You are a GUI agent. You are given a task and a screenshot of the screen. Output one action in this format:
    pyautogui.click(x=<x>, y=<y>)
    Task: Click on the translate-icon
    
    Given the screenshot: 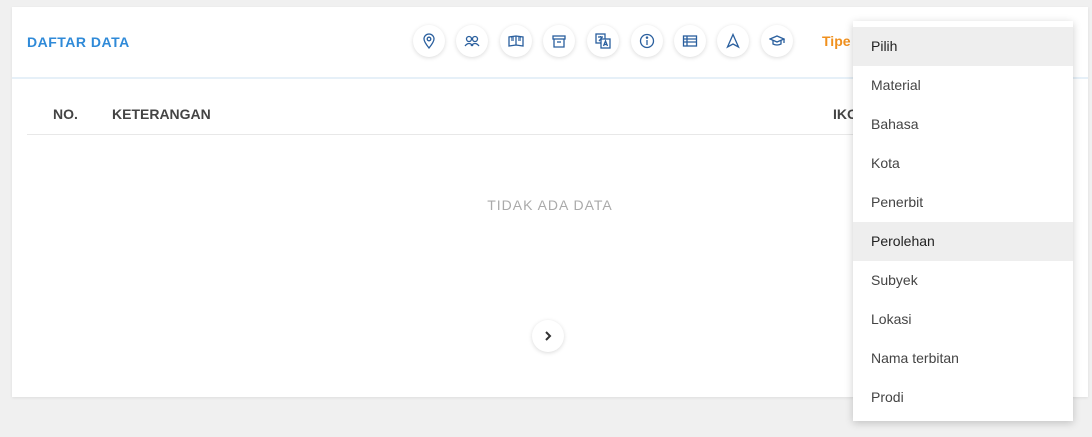 What is the action you would take?
    pyautogui.click(x=603, y=41)
    